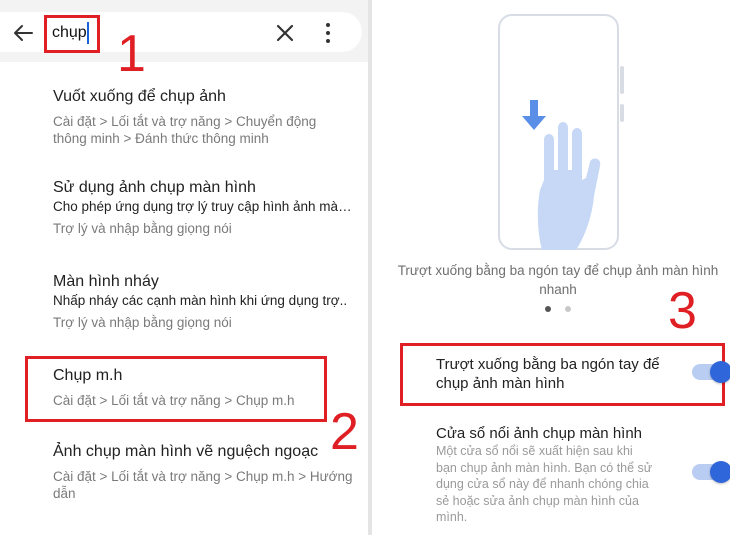 This screenshot has width=730, height=535. What do you see at coordinates (548, 309) in the screenshot?
I see `page-indicator-active` at bounding box center [548, 309].